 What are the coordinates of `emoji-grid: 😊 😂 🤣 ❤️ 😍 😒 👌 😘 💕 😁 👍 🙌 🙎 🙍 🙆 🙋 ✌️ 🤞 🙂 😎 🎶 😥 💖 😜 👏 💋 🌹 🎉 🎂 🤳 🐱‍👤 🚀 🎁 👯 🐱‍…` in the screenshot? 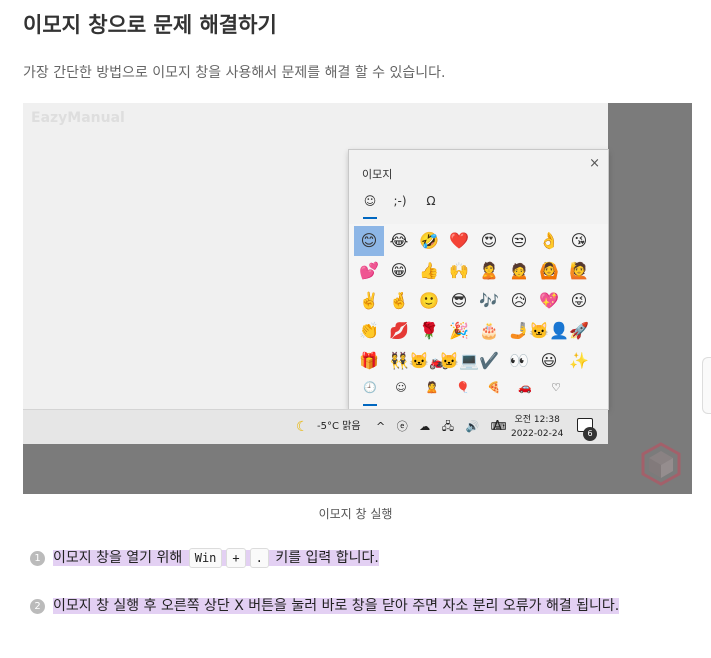 It's located at (474, 301).